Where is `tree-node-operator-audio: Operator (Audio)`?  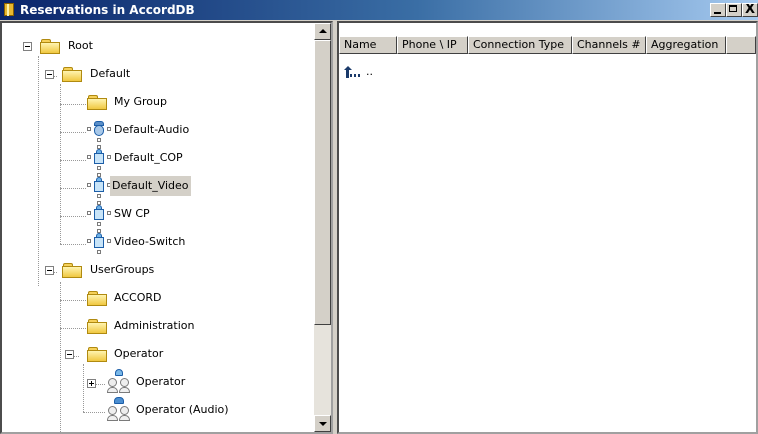
tree-node-operator-audio: Operator (Audio) is located at coordinates (152, 409).